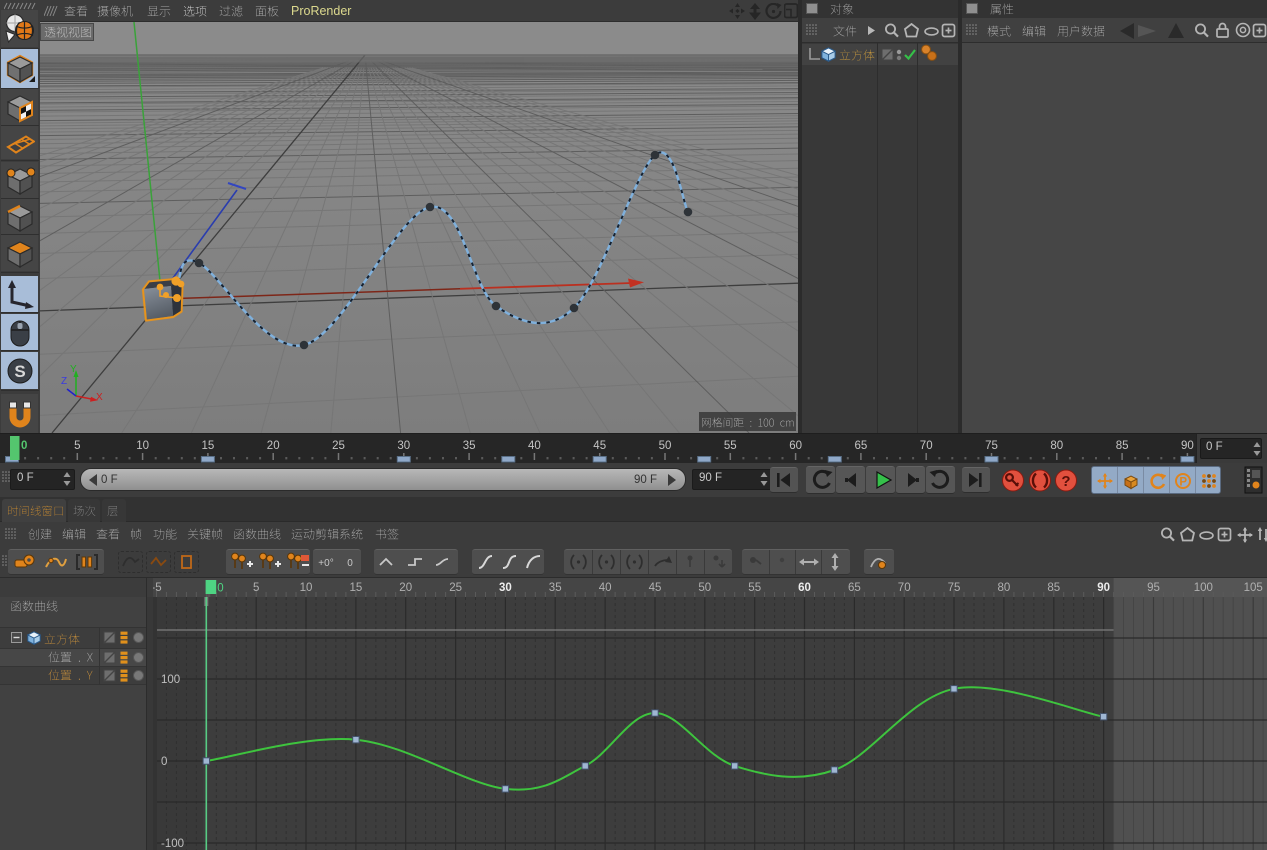  I want to click on svg-text: Y, so click(73, 369).